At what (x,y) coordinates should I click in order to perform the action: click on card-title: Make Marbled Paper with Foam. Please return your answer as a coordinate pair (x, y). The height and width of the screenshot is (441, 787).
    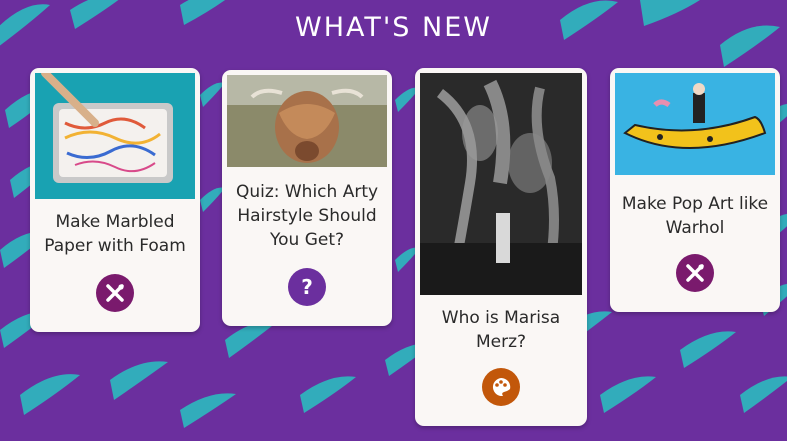
    Looking at the image, I should click on (115, 234).